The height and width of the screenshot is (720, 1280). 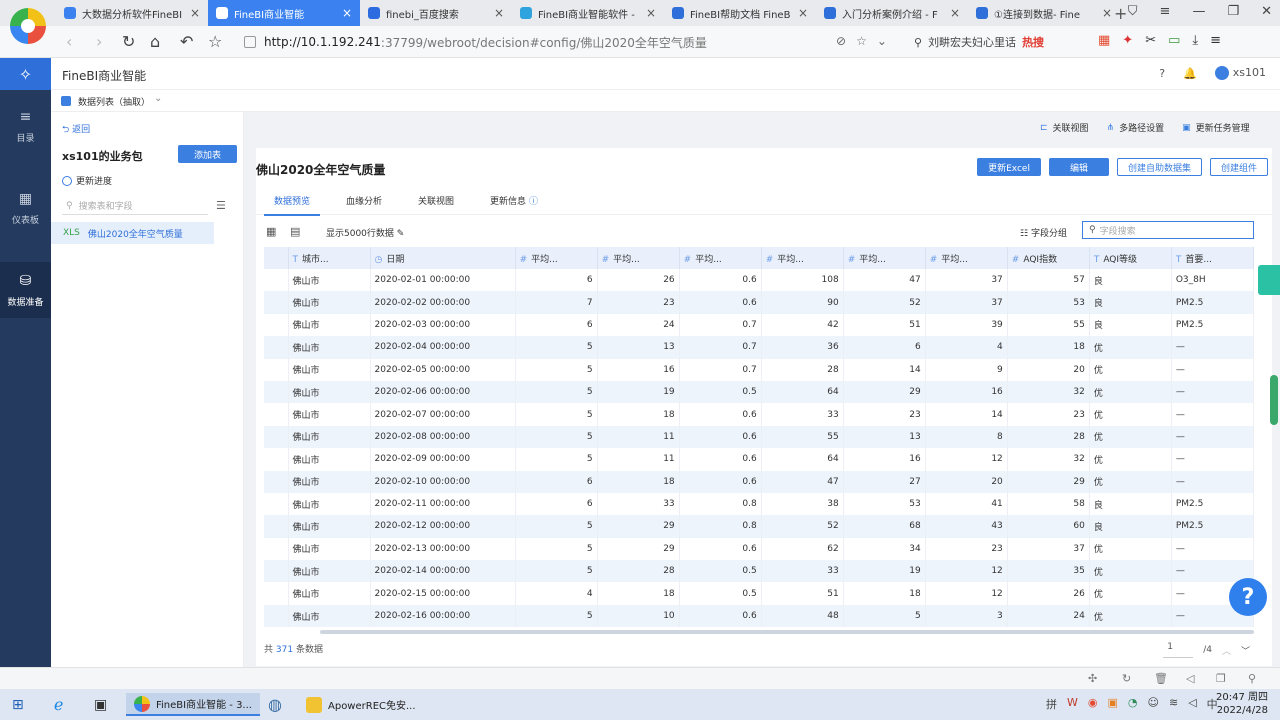 What do you see at coordinates (1226, 650) in the screenshot?
I see `page-up-icon: ︿` at bounding box center [1226, 650].